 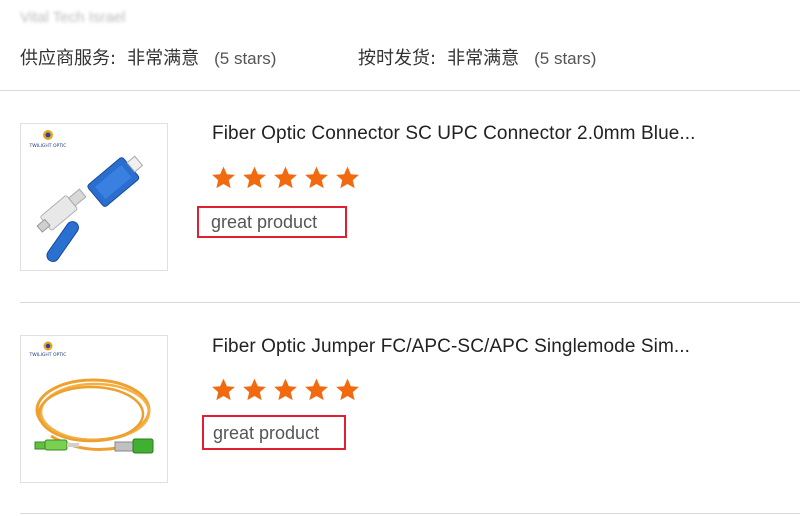 I want to click on rating-on-time-delivery: 按时发货: 非常满意 (5 stars), so click(x=477, y=57).